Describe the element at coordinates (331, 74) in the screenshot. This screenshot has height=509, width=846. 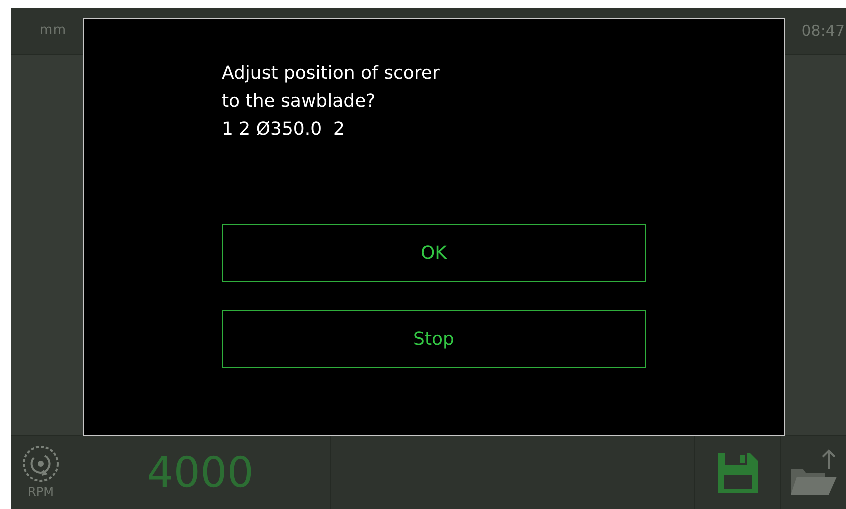
I see `dialog-message-line: Adjust position of scorer` at that location.